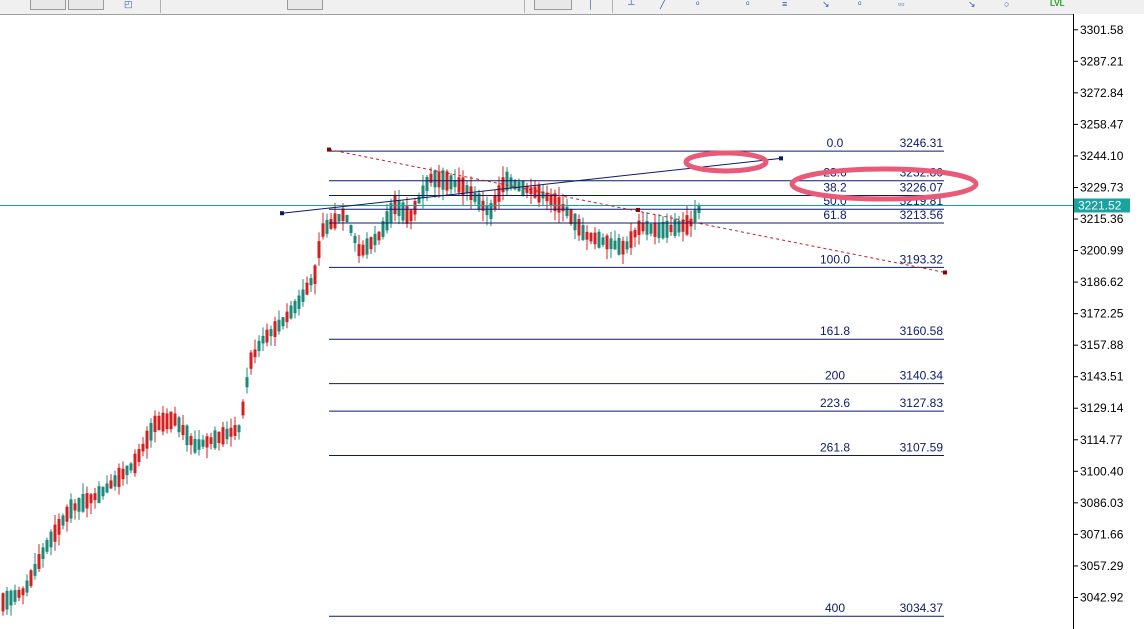 This screenshot has width=1144, height=629. What do you see at coordinates (305, 5) in the screenshot?
I see `toolbar-button-center` at bounding box center [305, 5].